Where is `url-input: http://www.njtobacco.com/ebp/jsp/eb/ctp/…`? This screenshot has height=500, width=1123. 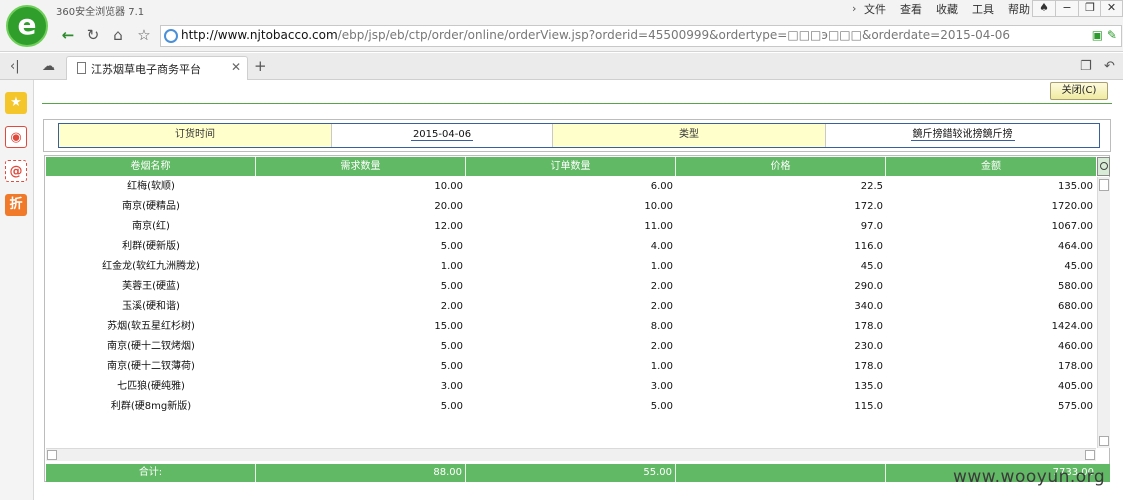
url-input: http://www.njtobacco.com/ebp/jsp/eb/ctp/… is located at coordinates (641, 36).